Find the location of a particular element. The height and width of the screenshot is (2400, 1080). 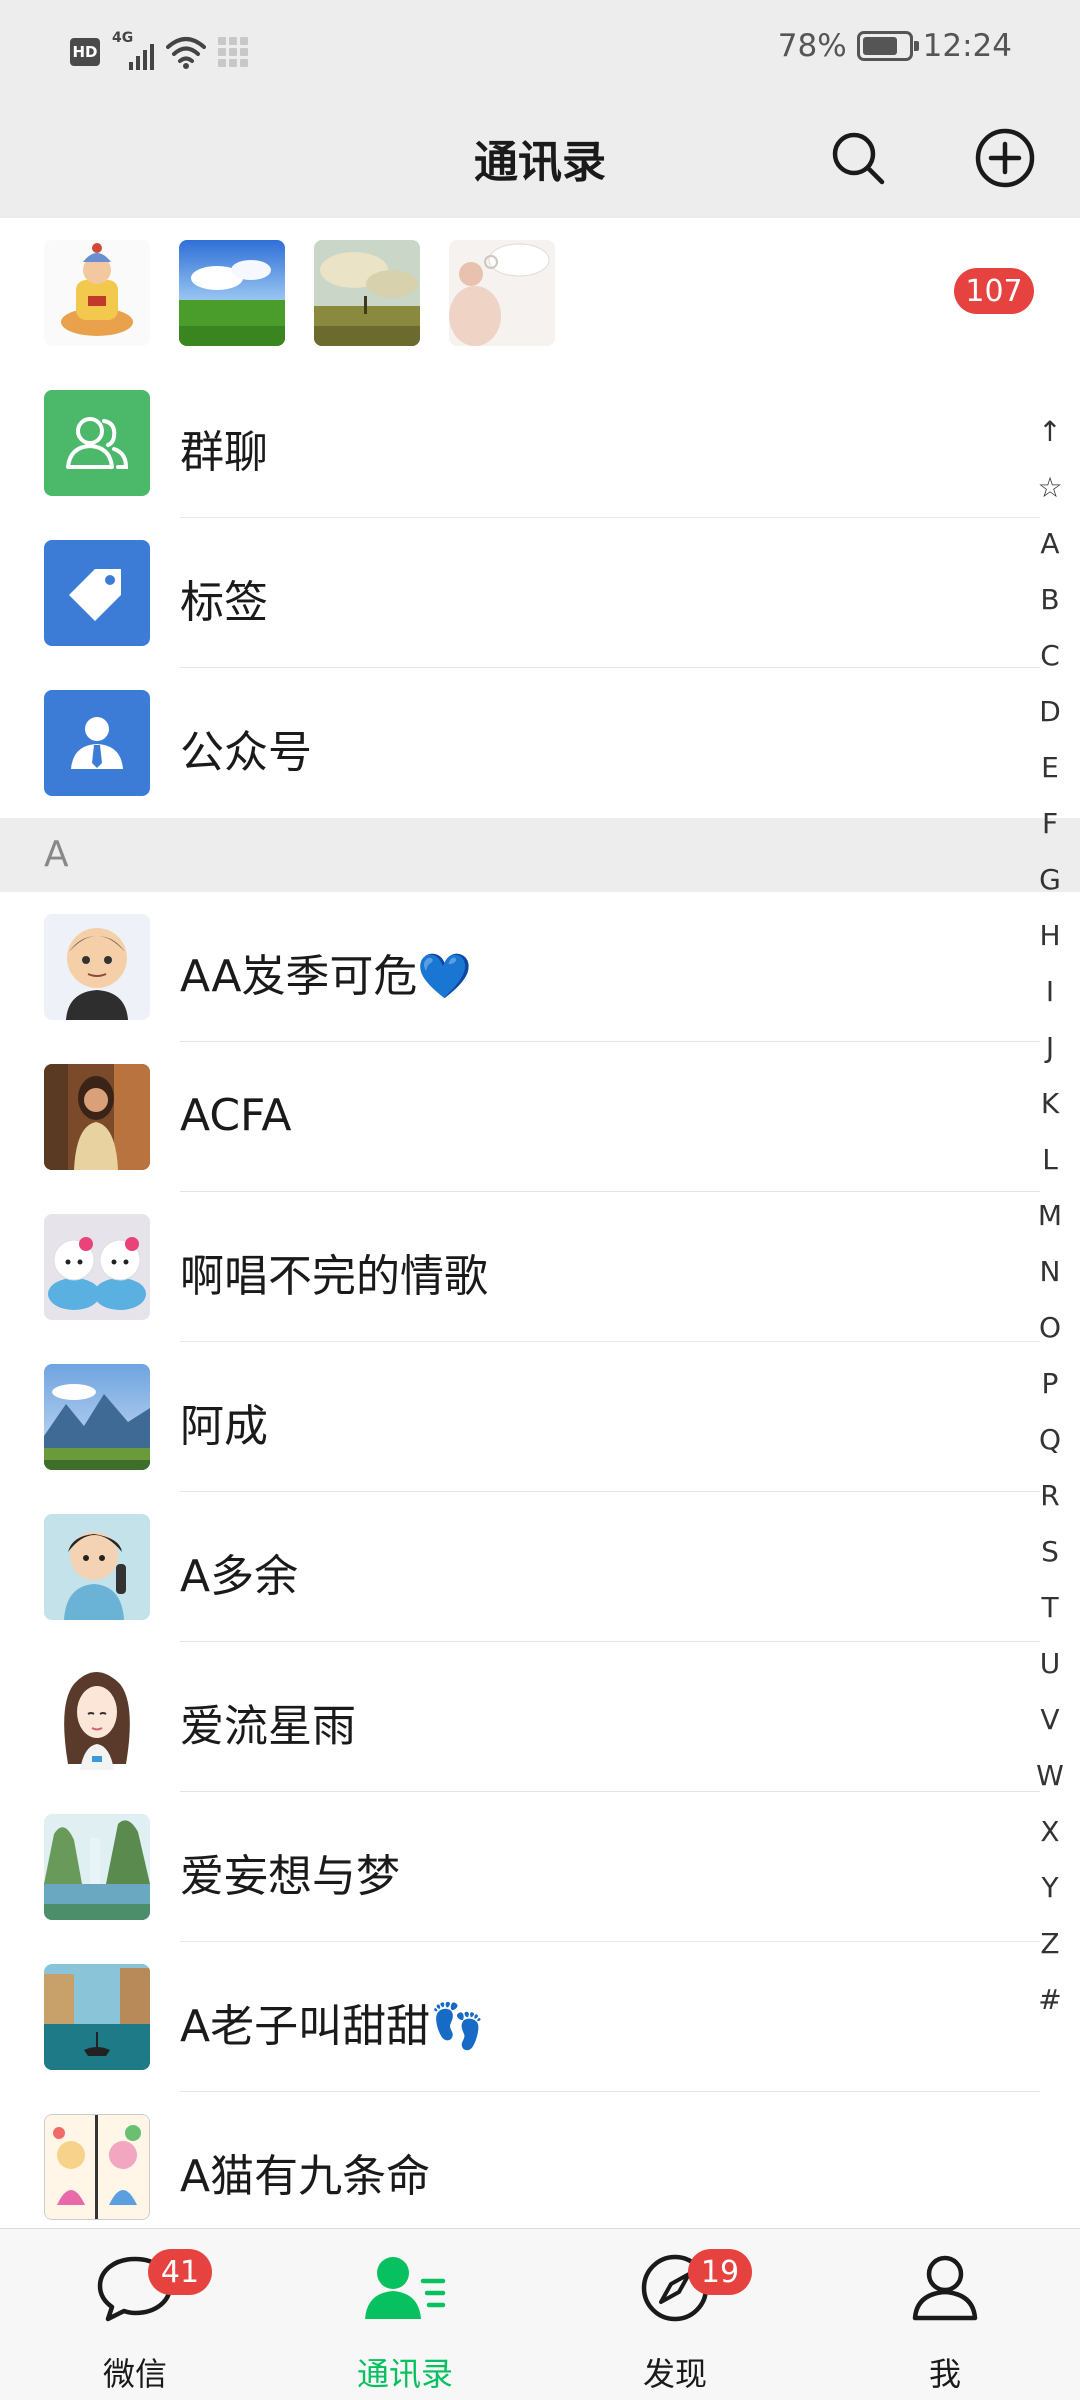

index-letter: I is located at coordinates (1050, 992).